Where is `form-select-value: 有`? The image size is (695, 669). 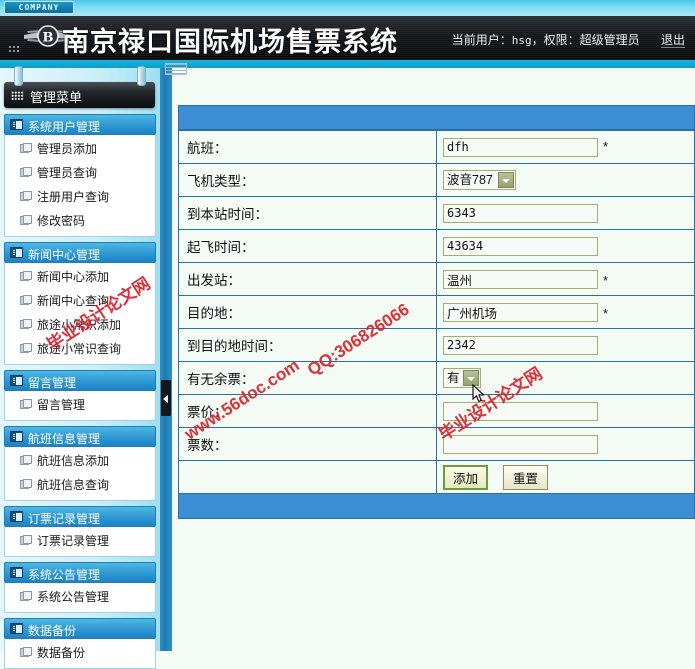
form-select-value: 有 is located at coordinates (453, 378).